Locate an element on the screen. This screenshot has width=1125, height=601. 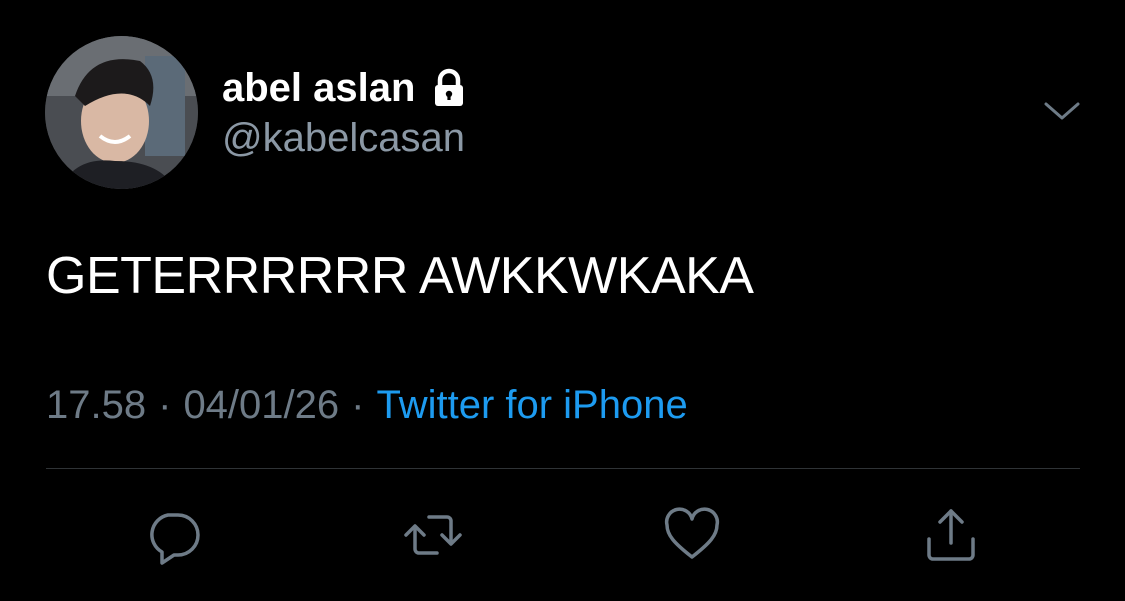
heart-icon is located at coordinates (692, 533).